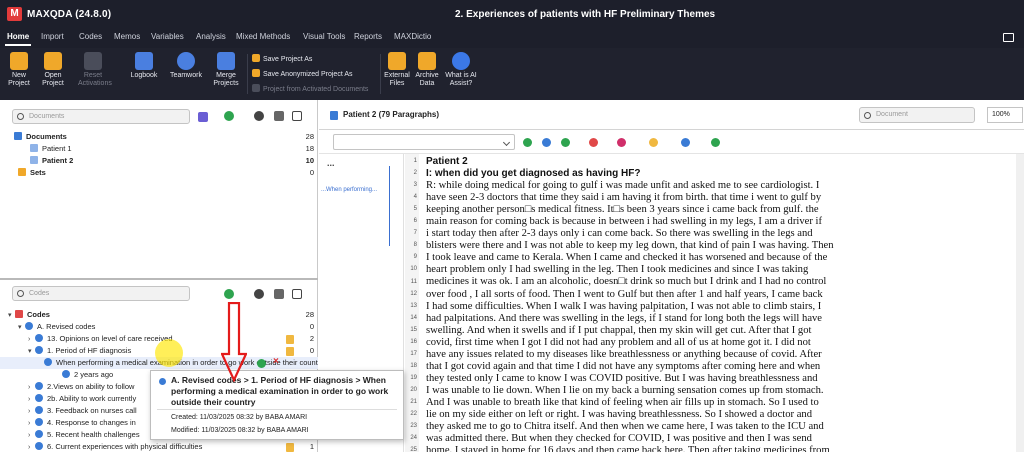 Image resolution: width=1024 pixels, height=452 pixels. Describe the element at coordinates (1020, 303) in the screenshot. I see `vertical-scrollbar` at that location.